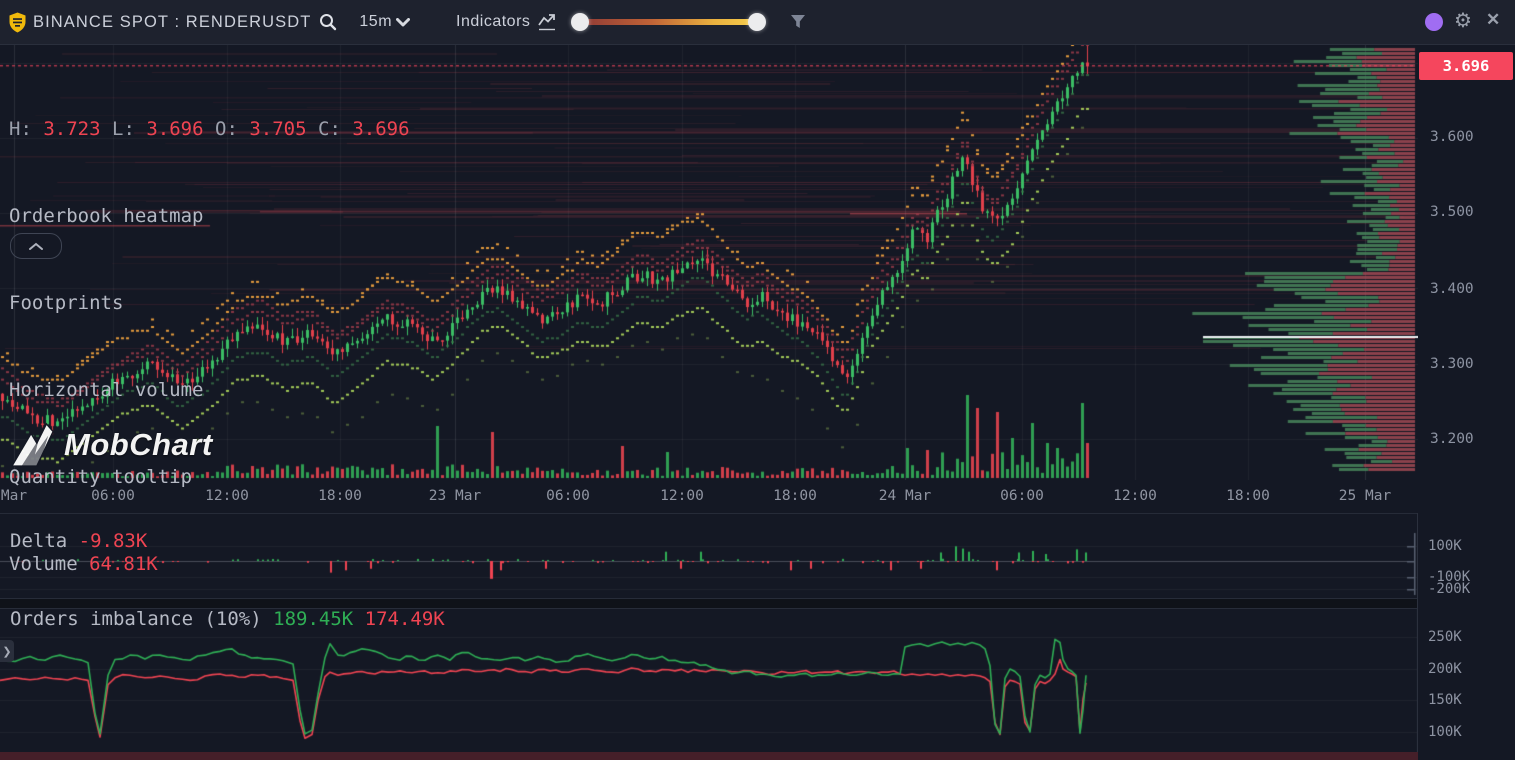 The image size is (1515, 760). Describe the element at coordinates (547, 22) in the screenshot. I see `trend-line-icon` at that location.